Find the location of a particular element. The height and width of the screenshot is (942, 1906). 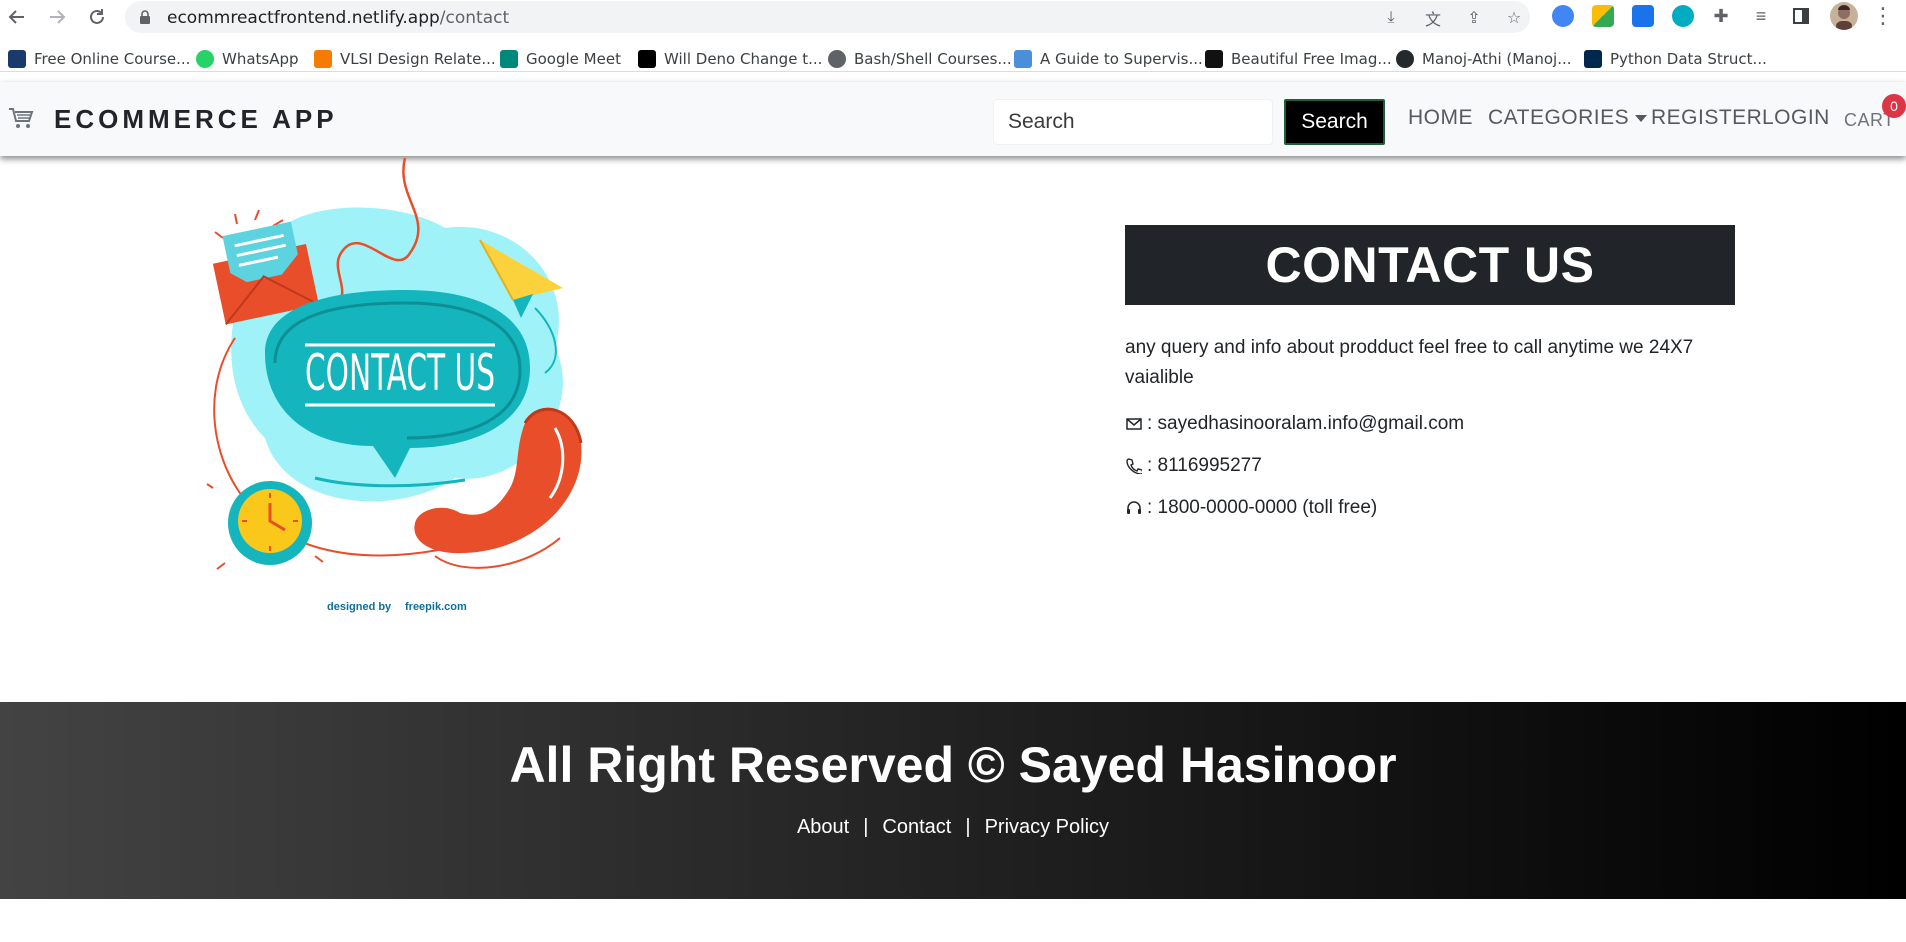

footer-link-privacy: Privacy Policy is located at coordinates (1047, 827).